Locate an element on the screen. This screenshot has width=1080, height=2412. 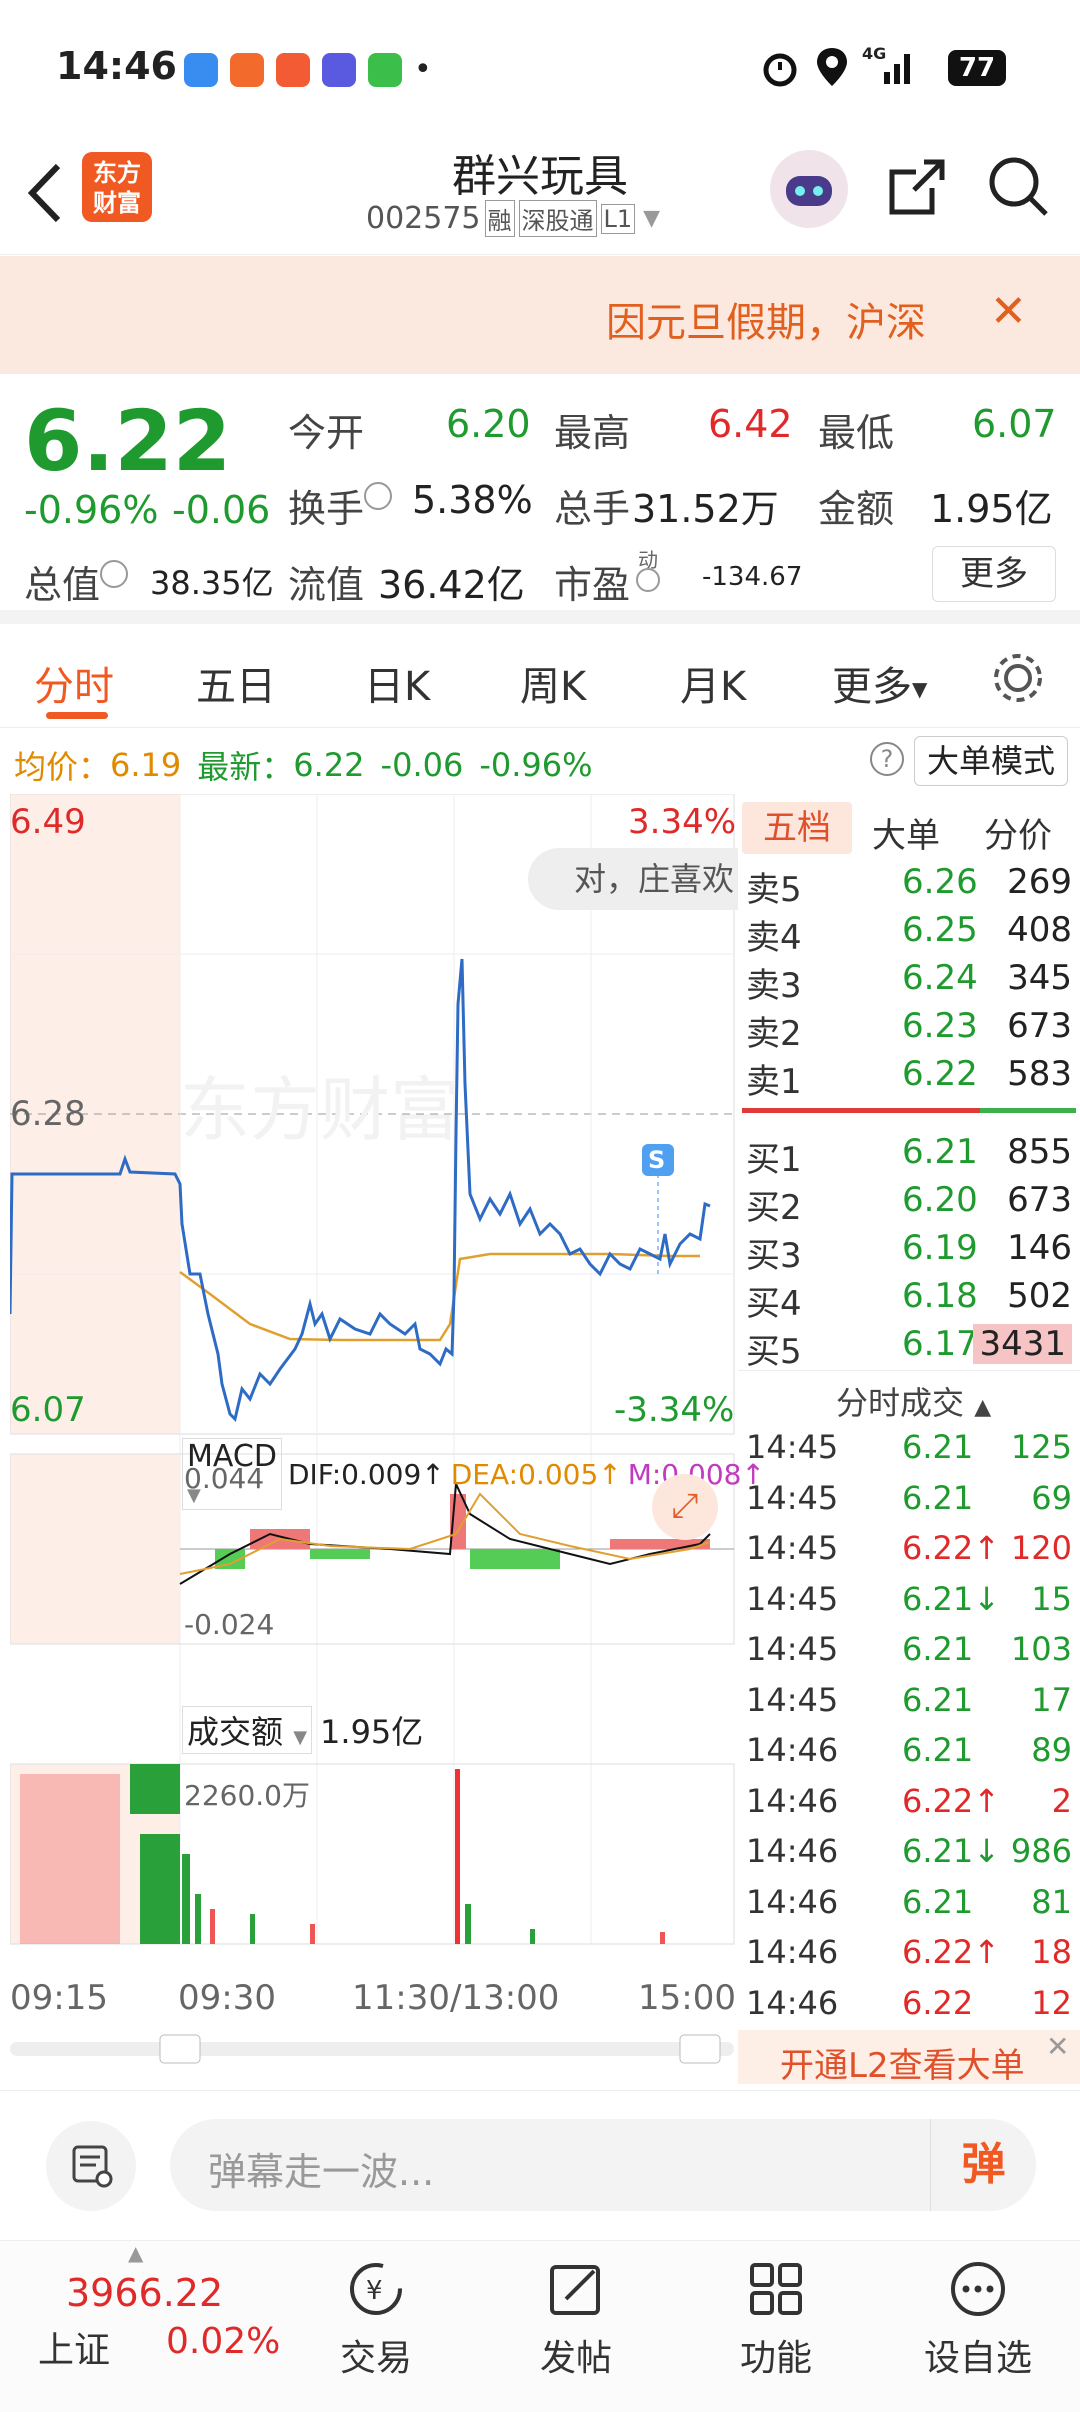
ask-row: 卖5 6.26 269 is located at coordinates (910, 886).